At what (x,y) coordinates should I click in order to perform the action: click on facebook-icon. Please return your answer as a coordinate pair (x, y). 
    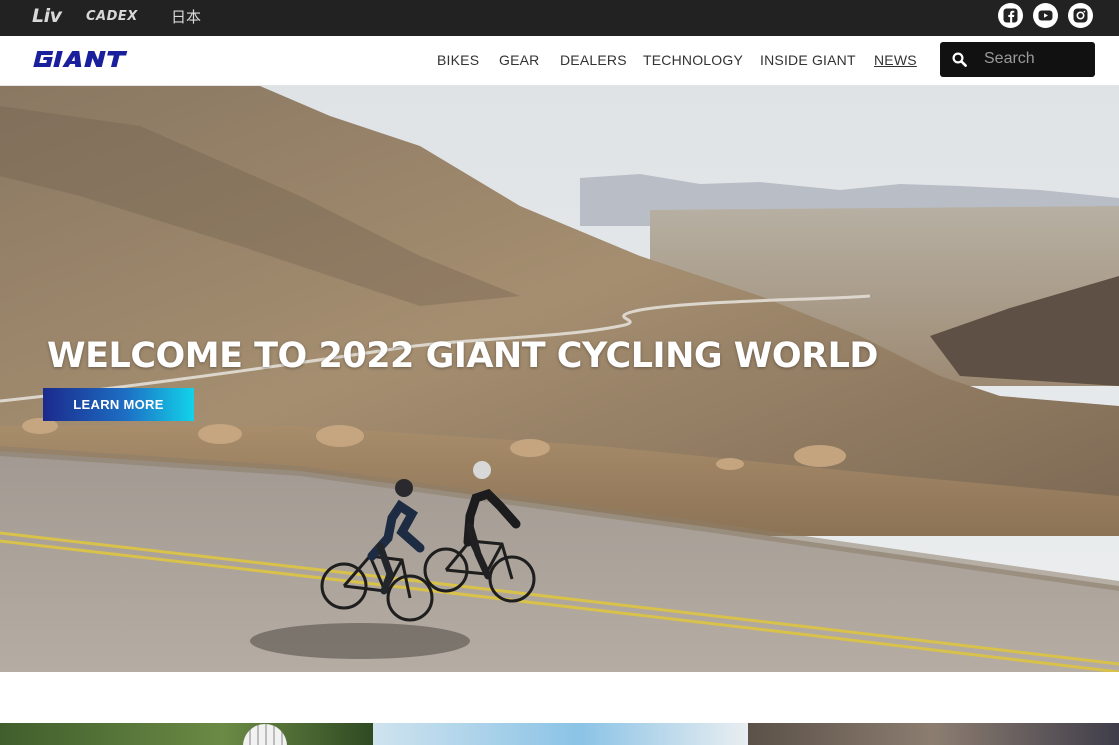
    Looking at the image, I should click on (1010, 15).